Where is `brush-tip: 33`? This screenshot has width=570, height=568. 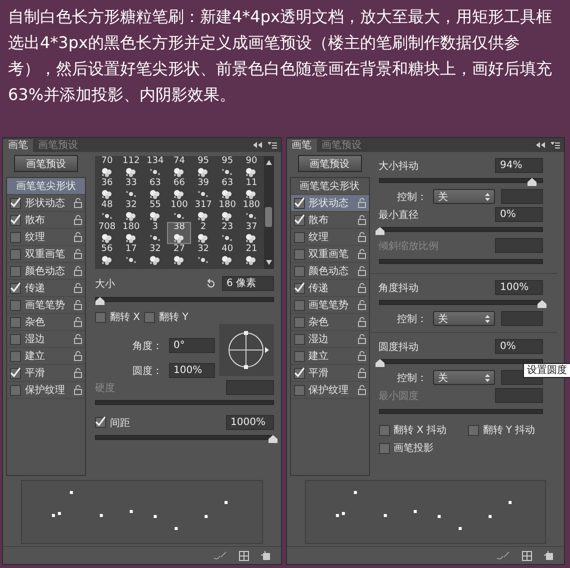
brush-tip: 33 is located at coordinates (131, 189).